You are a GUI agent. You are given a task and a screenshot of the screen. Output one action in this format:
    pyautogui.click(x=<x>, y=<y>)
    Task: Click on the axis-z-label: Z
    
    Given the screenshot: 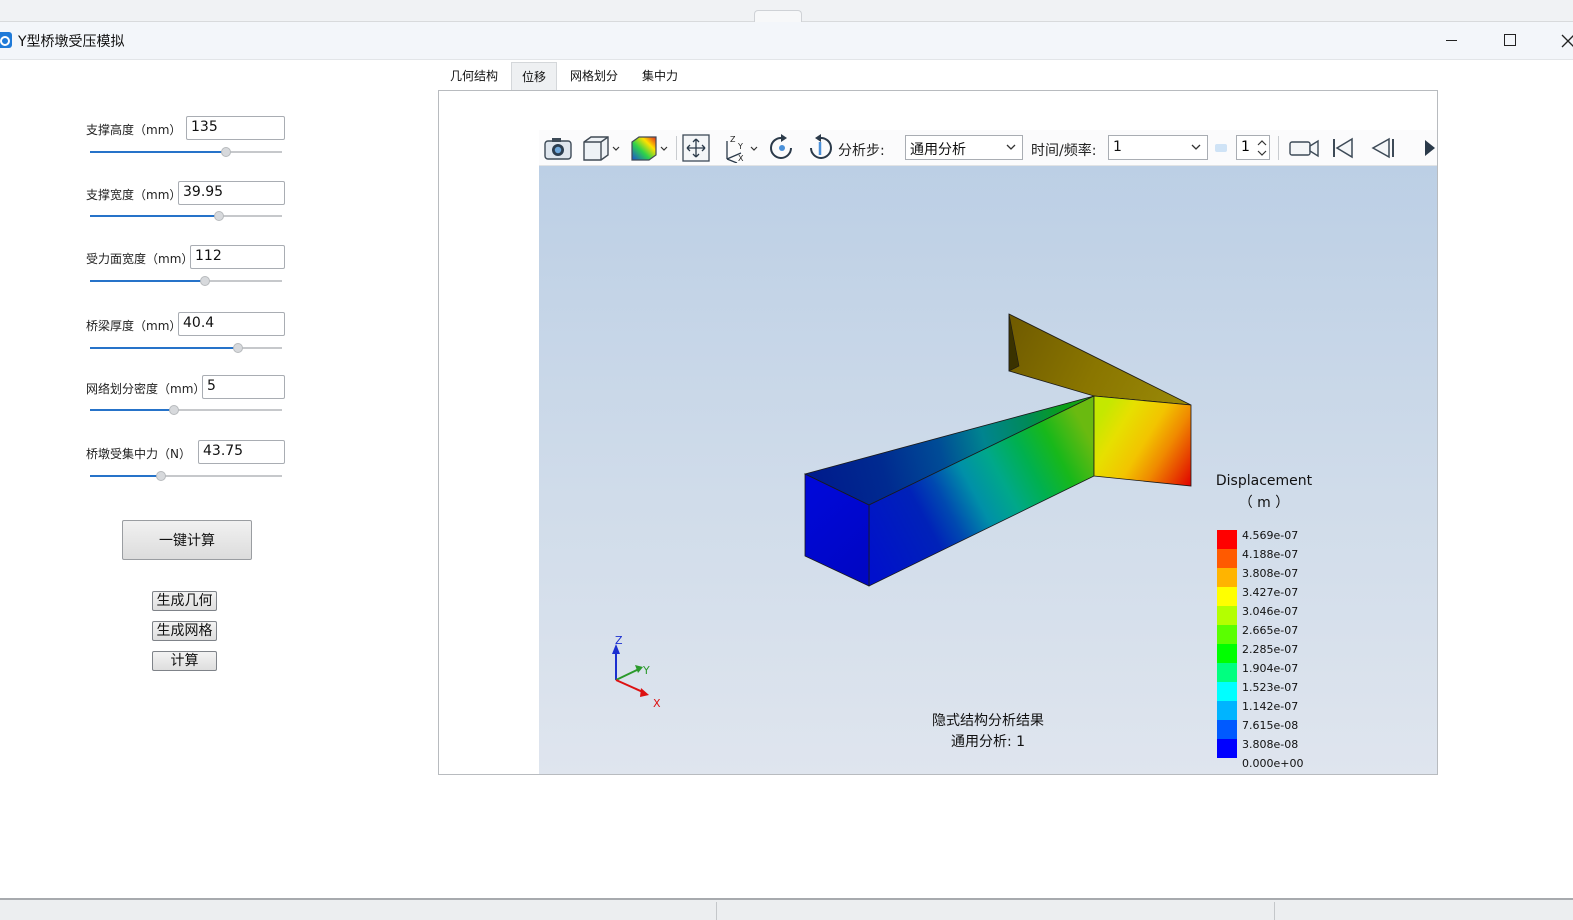 What is the action you would take?
    pyautogui.click(x=619, y=640)
    